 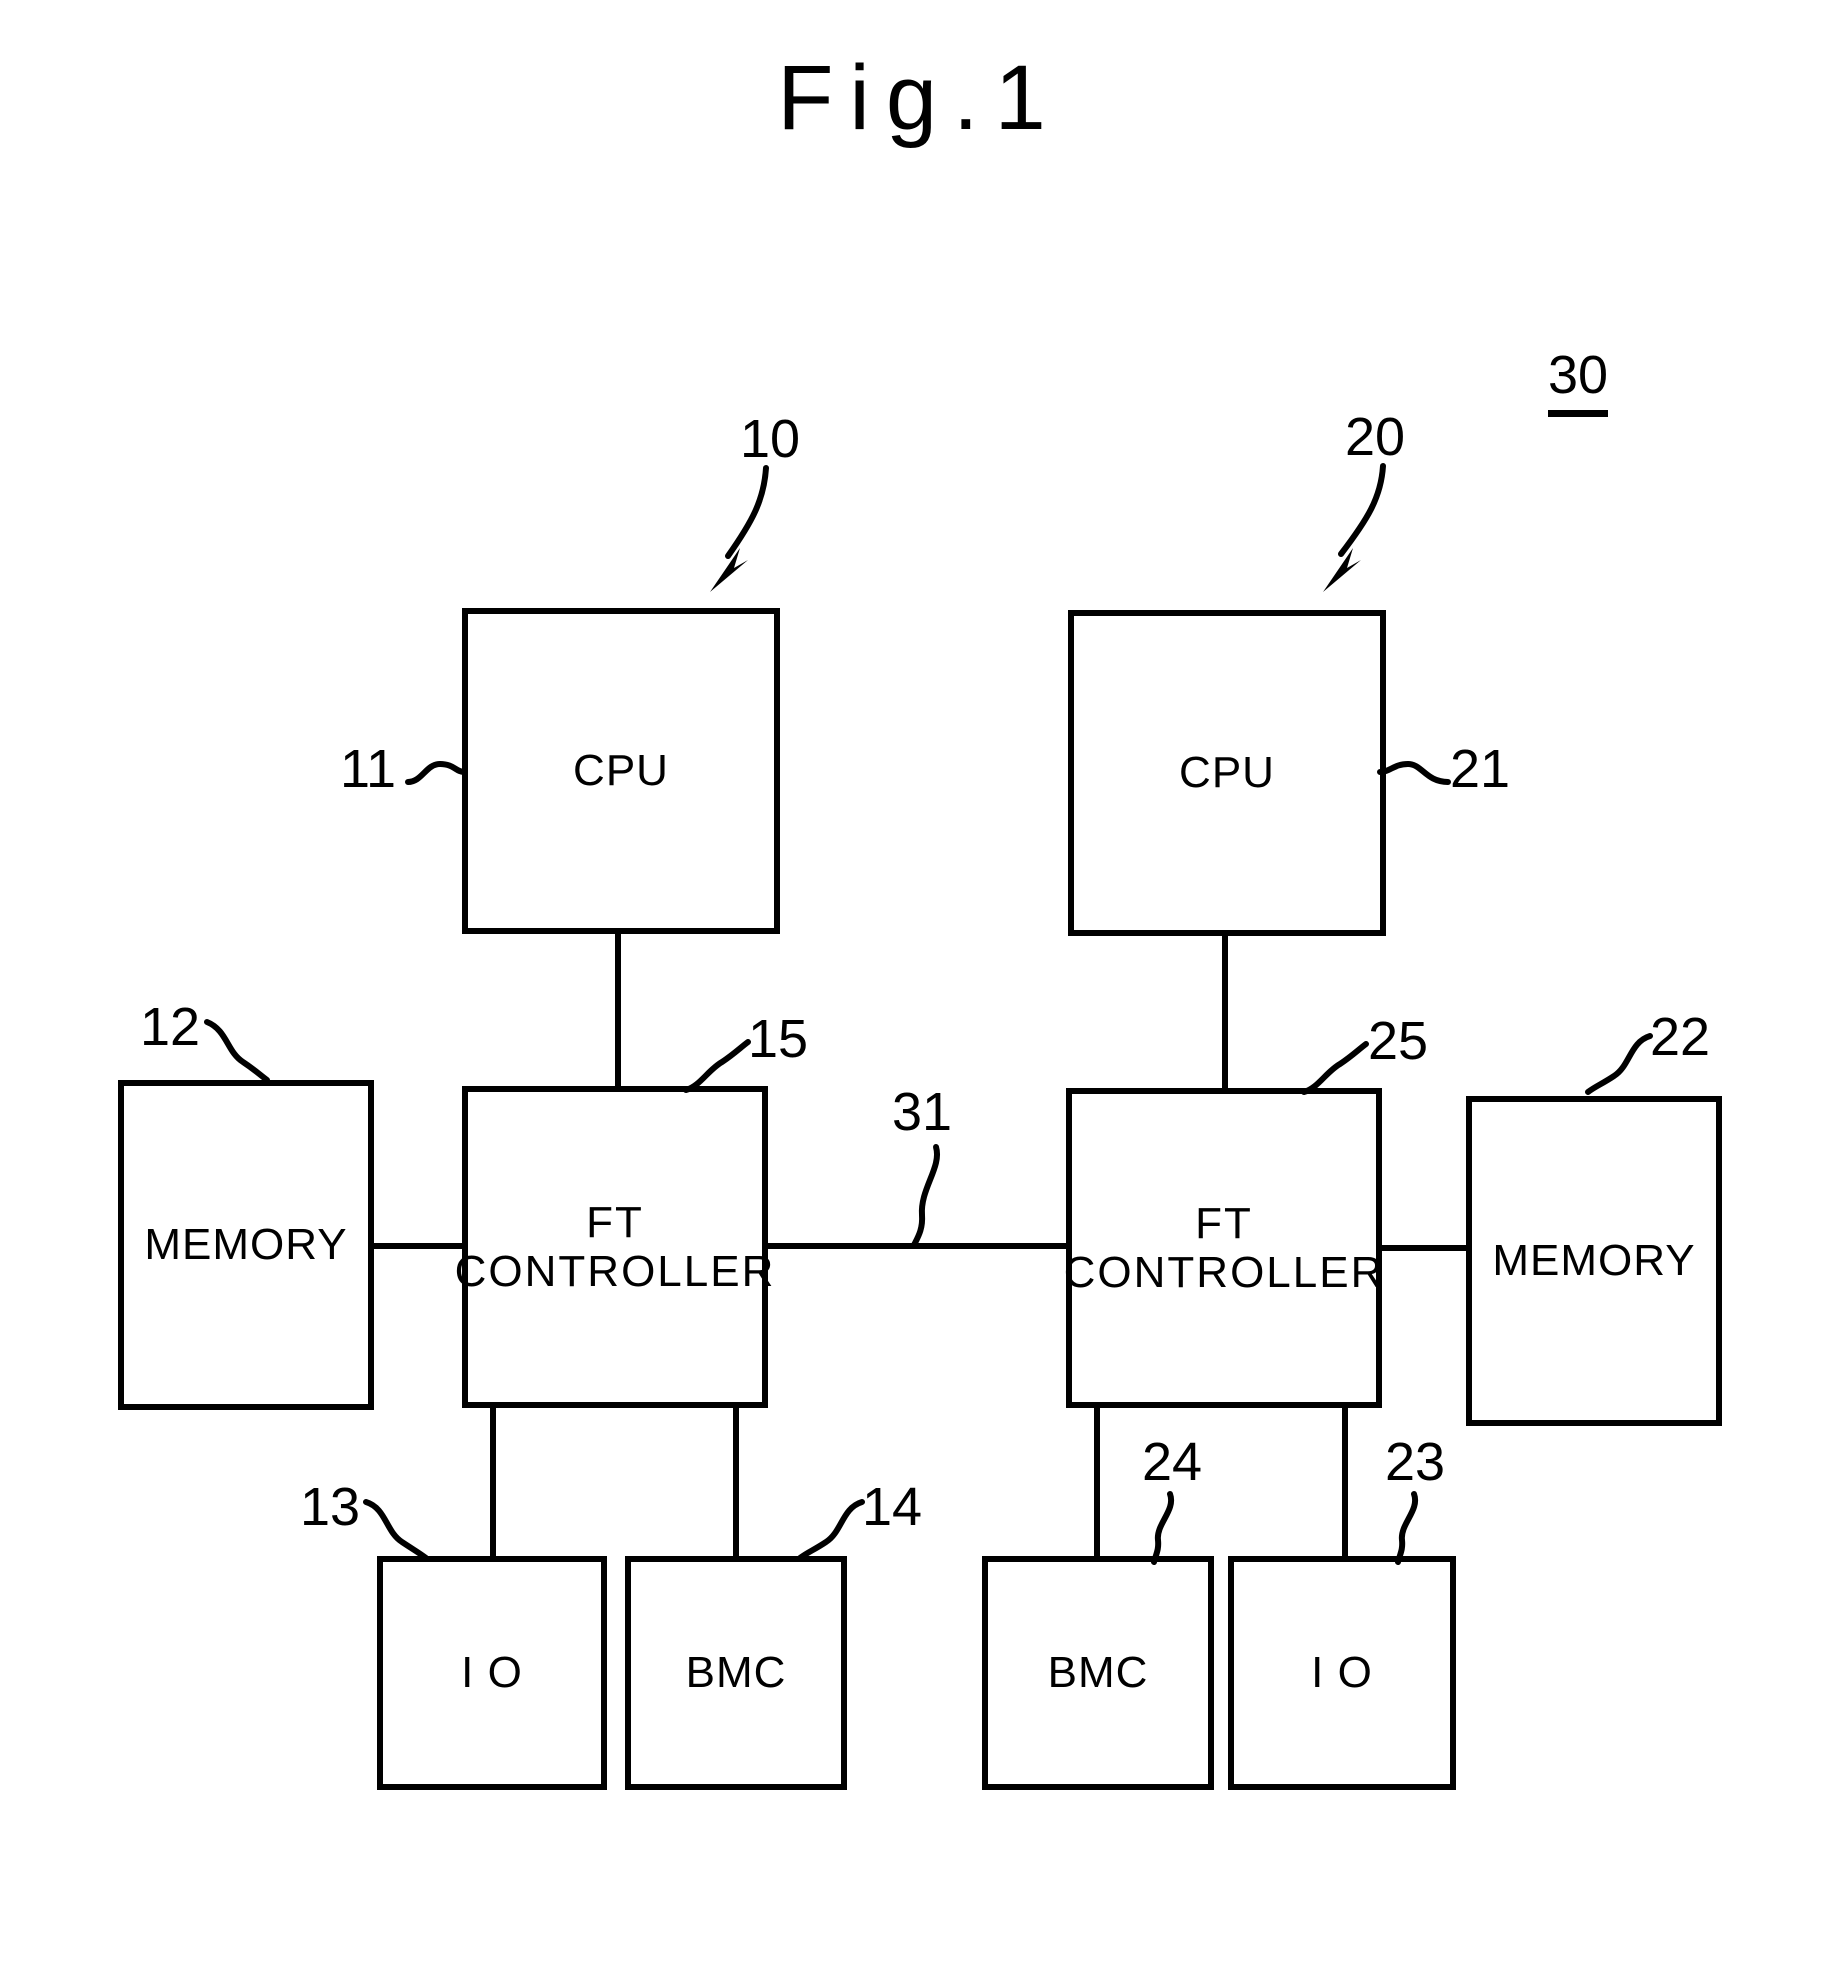 I want to click on ref-10-node-left: 10, so click(x=770, y=439).